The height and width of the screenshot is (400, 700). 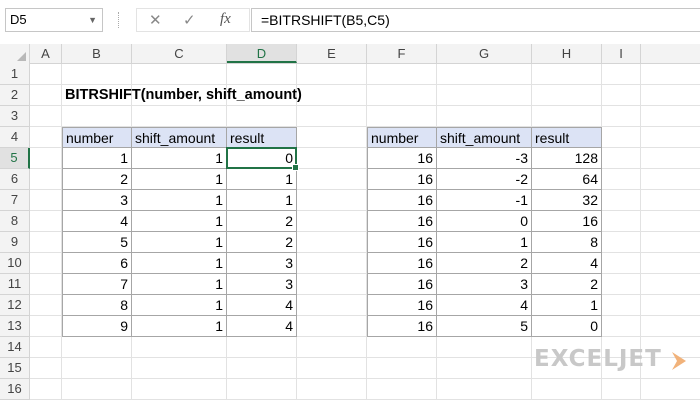 What do you see at coordinates (119, 20) in the screenshot?
I see `formula-bar-separator` at bounding box center [119, 20].